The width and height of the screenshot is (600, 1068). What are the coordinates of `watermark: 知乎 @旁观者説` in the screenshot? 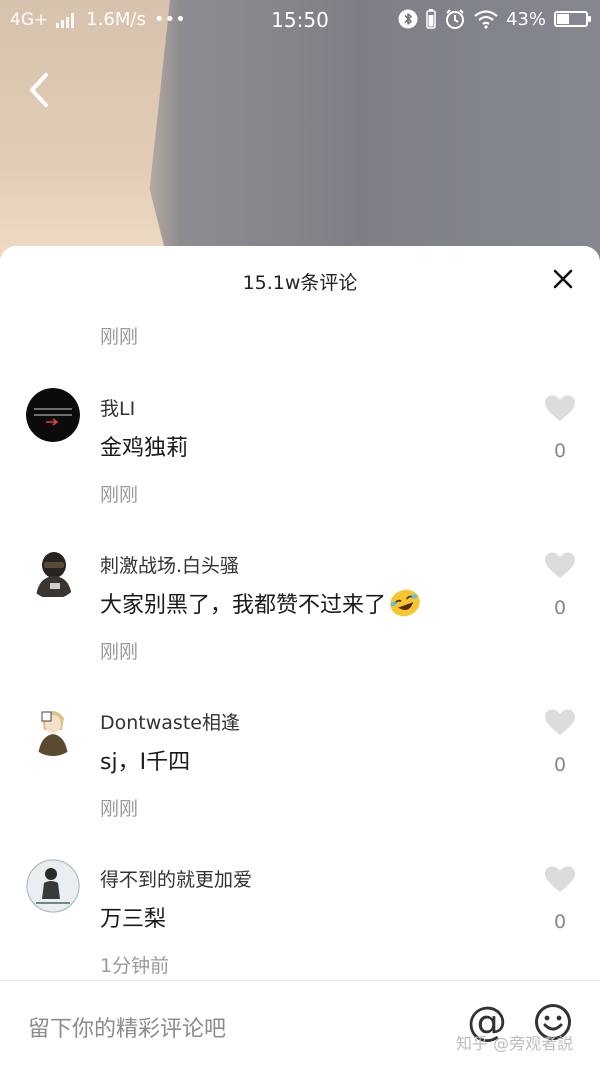 It's located at (515, 1043).